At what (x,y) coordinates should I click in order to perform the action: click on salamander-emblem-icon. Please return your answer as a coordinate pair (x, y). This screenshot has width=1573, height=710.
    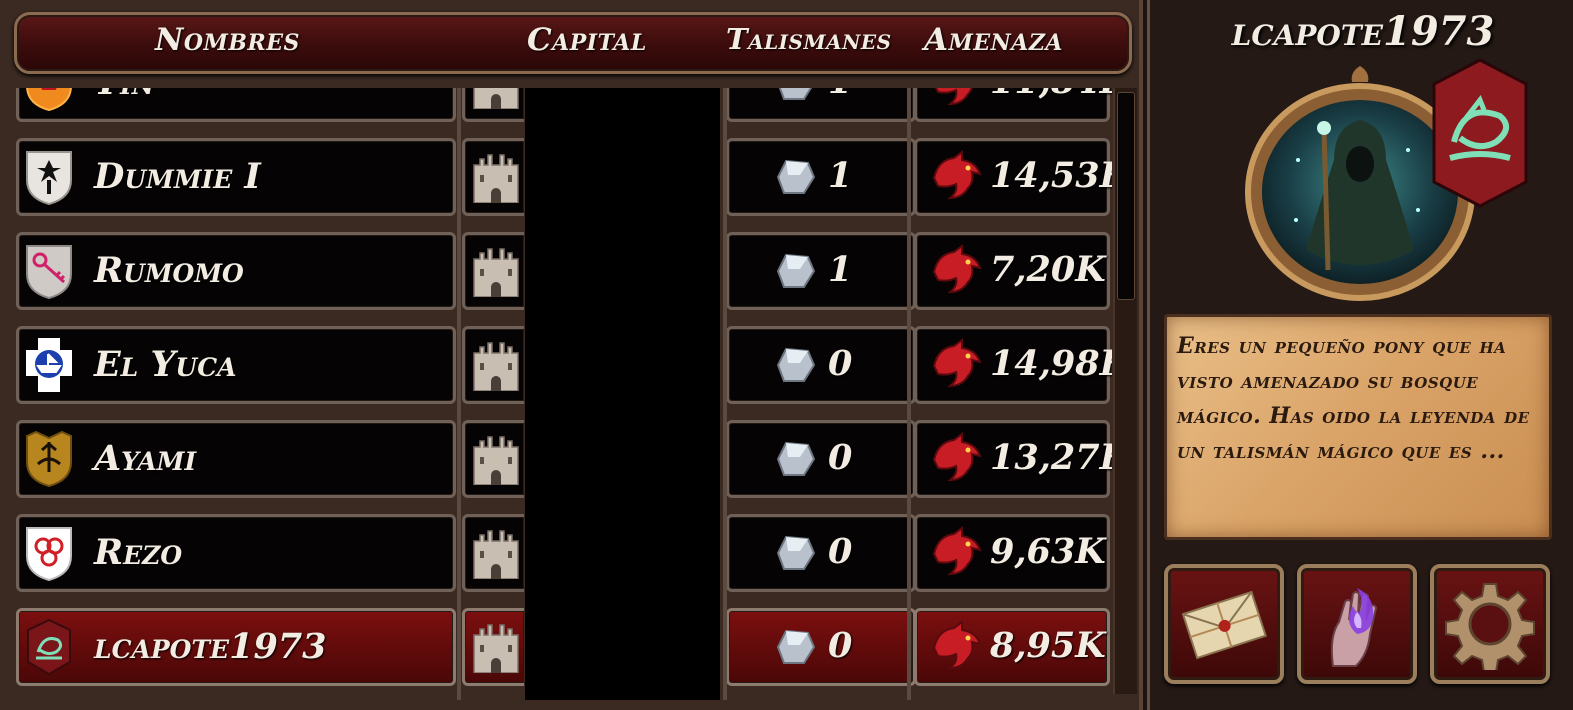
    Looking at the image, I should click on (49, 647).